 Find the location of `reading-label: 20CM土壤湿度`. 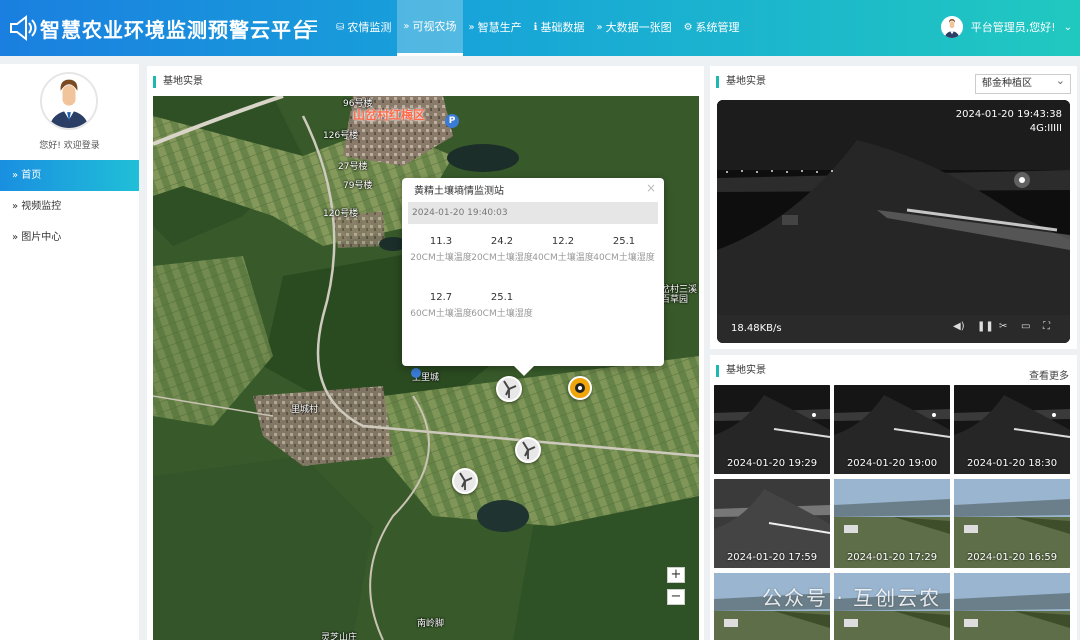

reading-label: 20CM土壤湿度 is located at coordinates (502, 258).